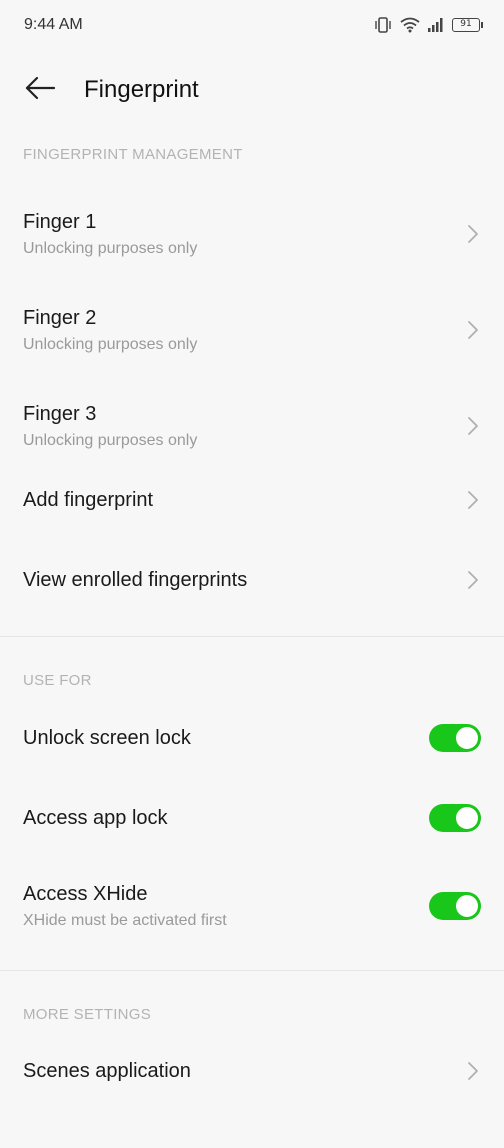 The image size is (504, 1148). I want to click on access-app-lock-item: Access app lock, so click(252, 818).